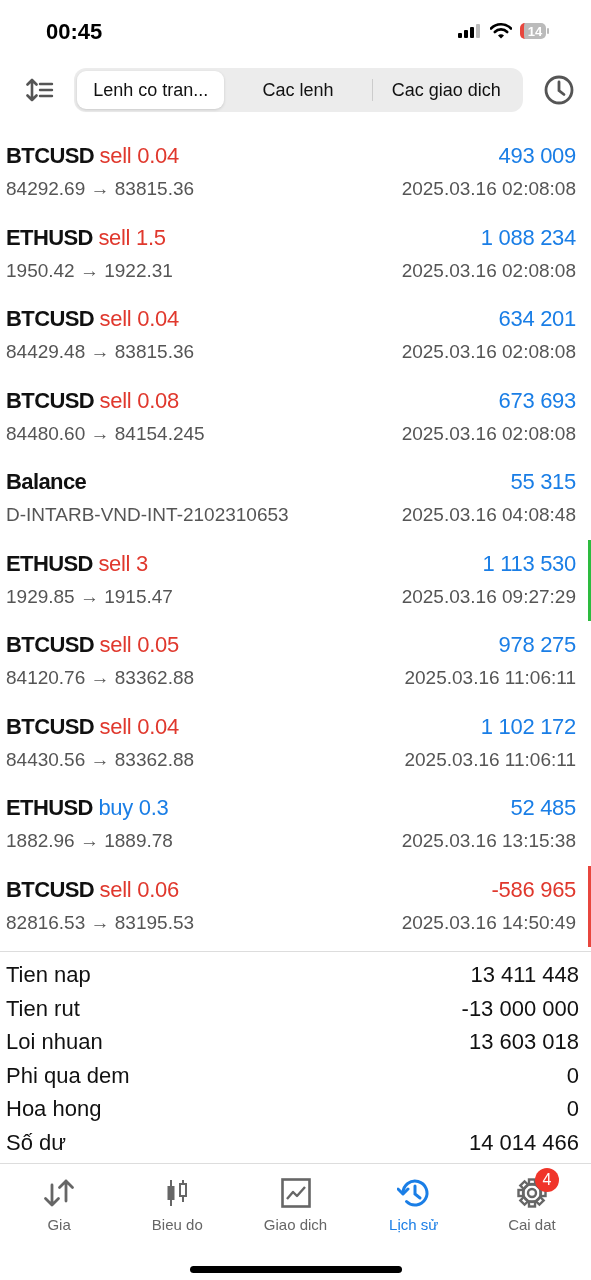  Describe the element at coordinates (533, 31) in the screenshot. I see `battery-level: 14` at that location.